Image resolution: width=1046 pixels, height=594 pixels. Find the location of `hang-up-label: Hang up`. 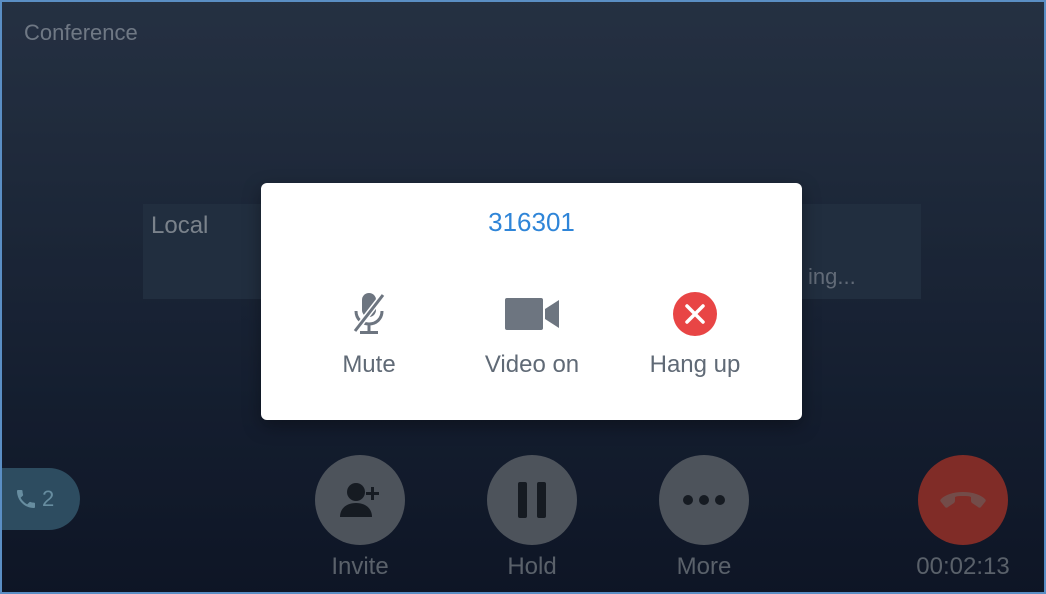

hang-up-label: Hang up is located at coordinates (695, 364).